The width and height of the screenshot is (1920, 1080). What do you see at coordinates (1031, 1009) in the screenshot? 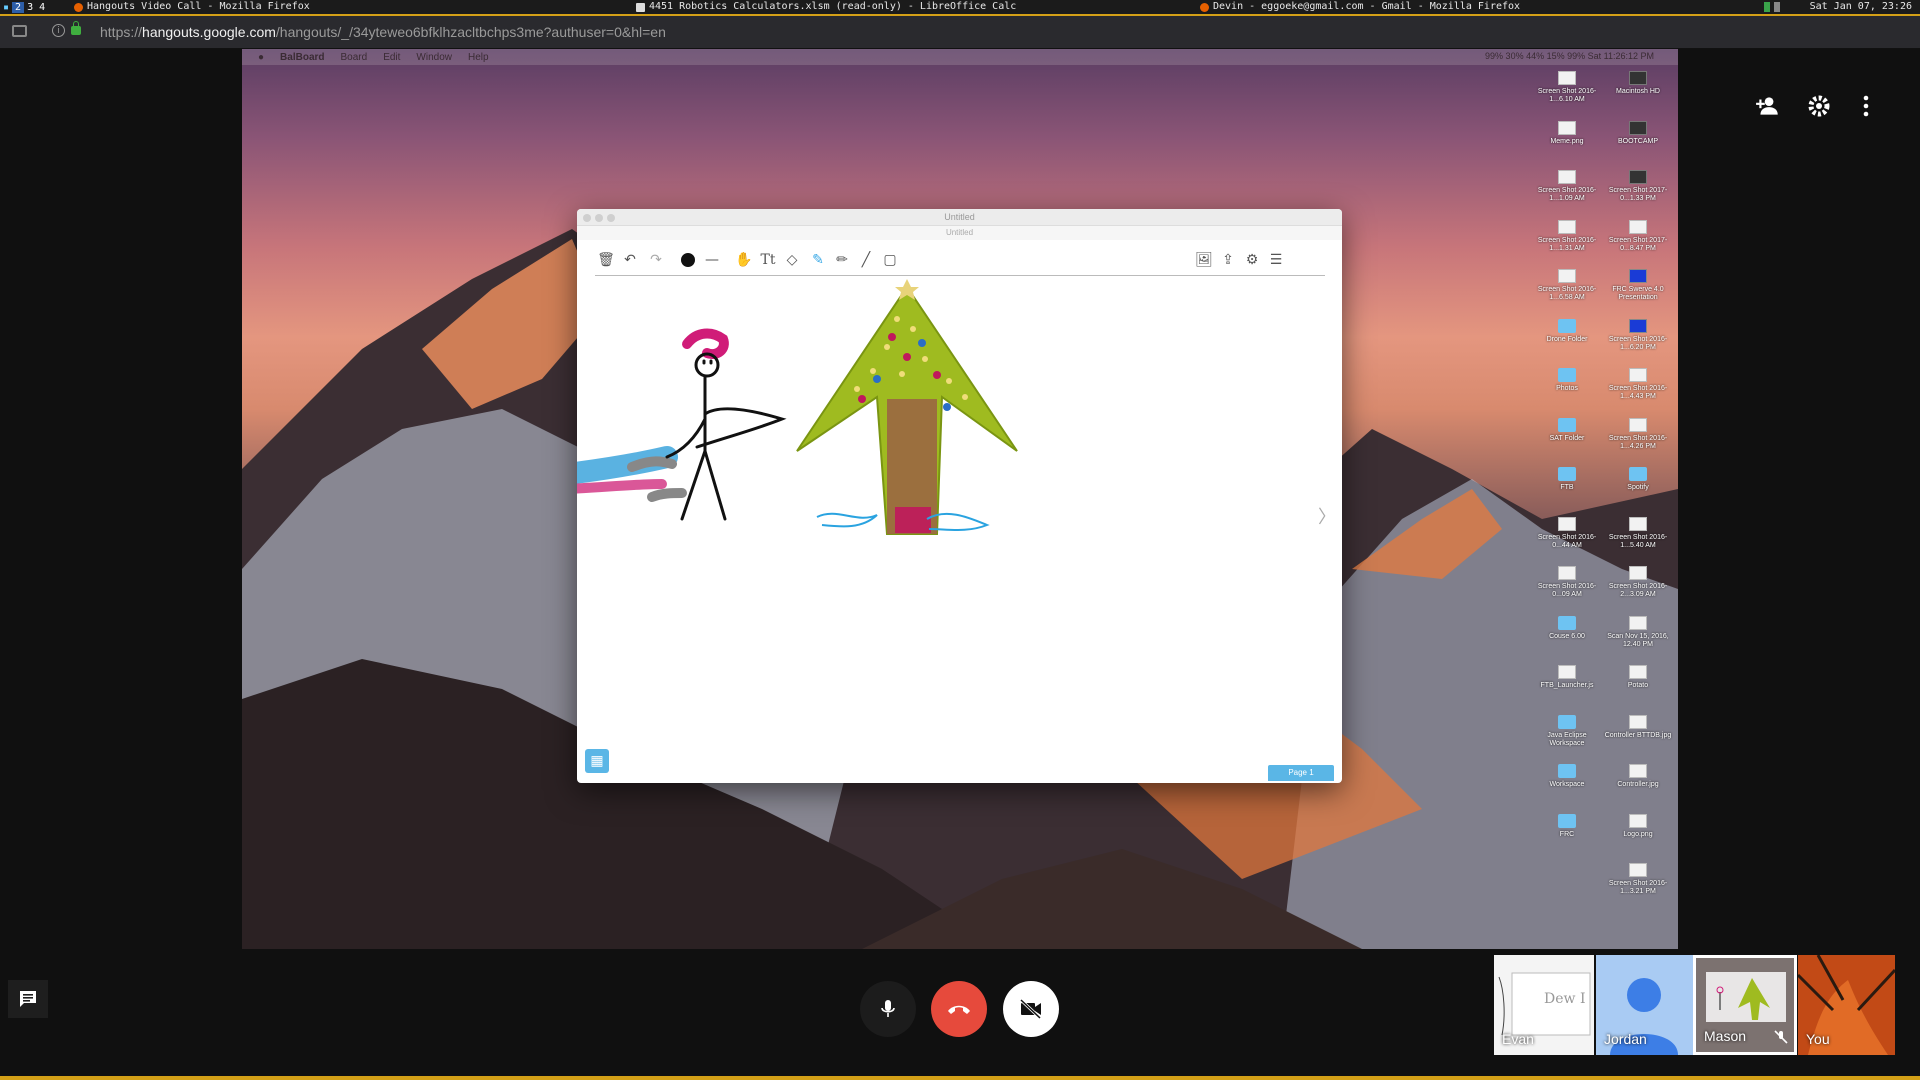
I see `camera-off-button` at bounding box center [1031, 1009].